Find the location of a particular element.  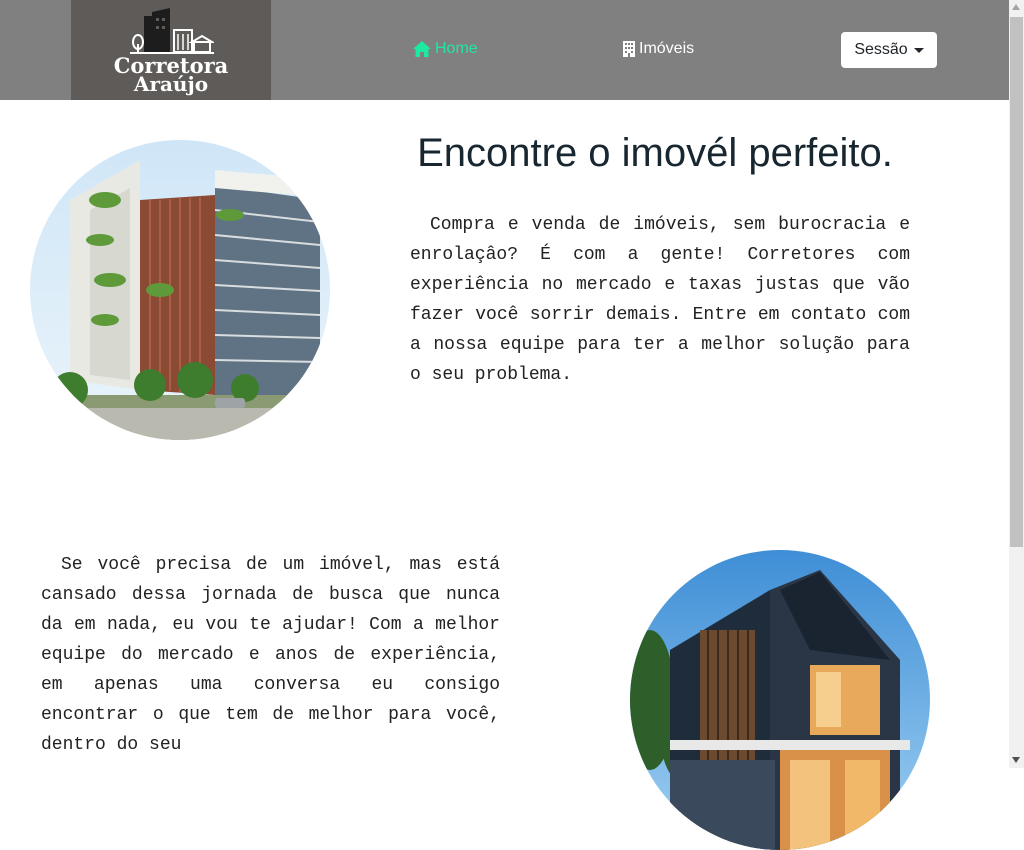

home-icon is located at coordinates (422, 49).